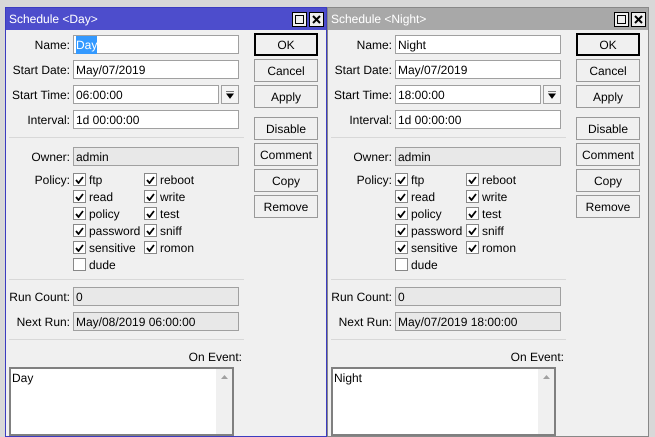 This screenshot has height=437, width=655. What do you see at coordinates (40, 297) in the screenshot?
I see `field-label: Run Count:` at bounding box center [40, 297].